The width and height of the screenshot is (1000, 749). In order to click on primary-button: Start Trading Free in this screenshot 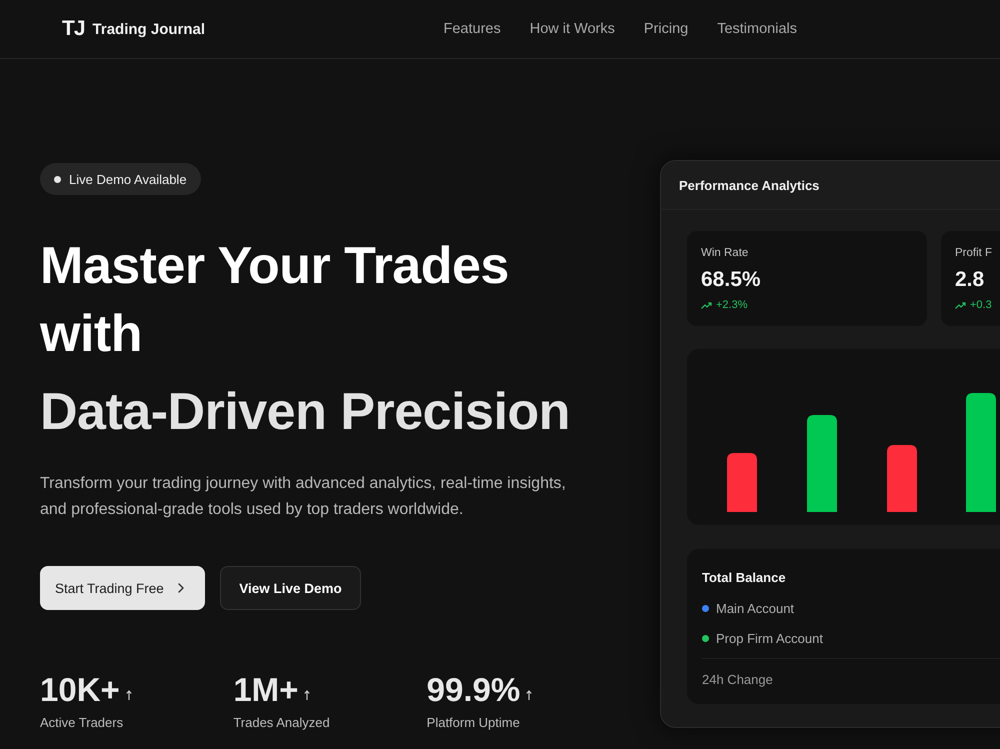, I will do `click(122, 588)`.